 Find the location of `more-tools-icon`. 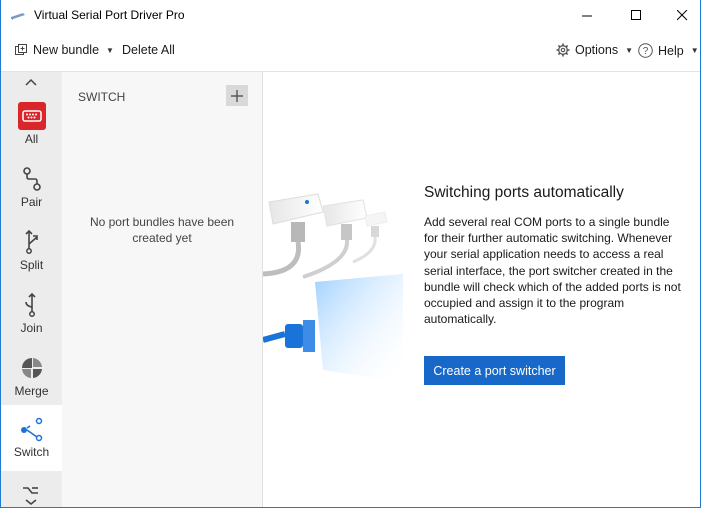

more-tools-icon is located at coordinates (31, 495).